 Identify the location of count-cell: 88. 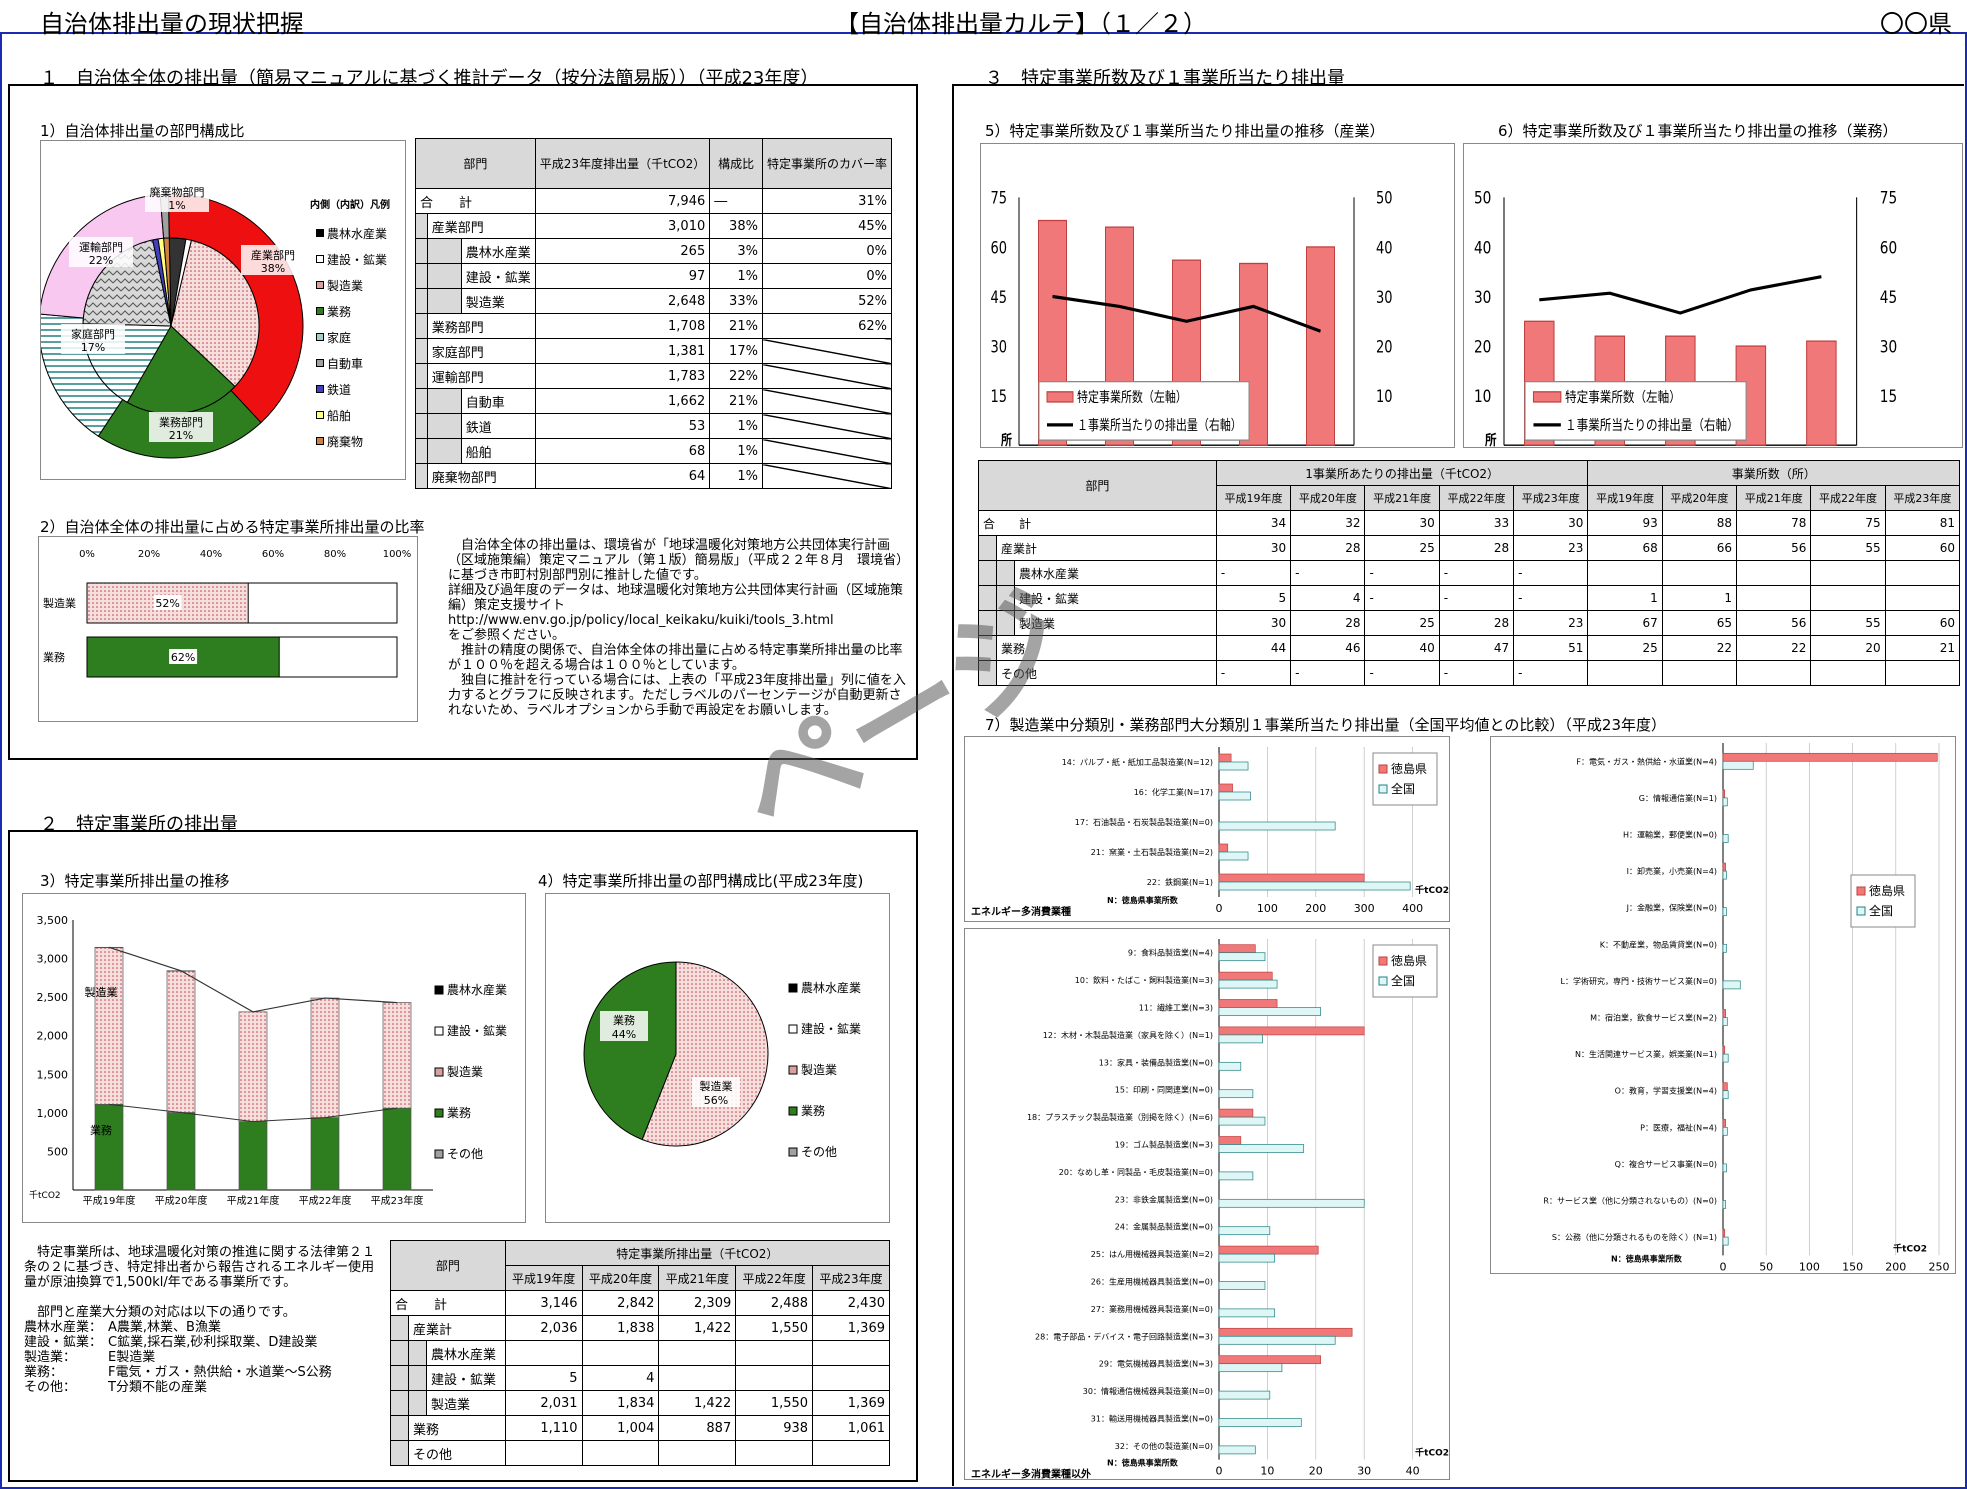
(1699, 523).